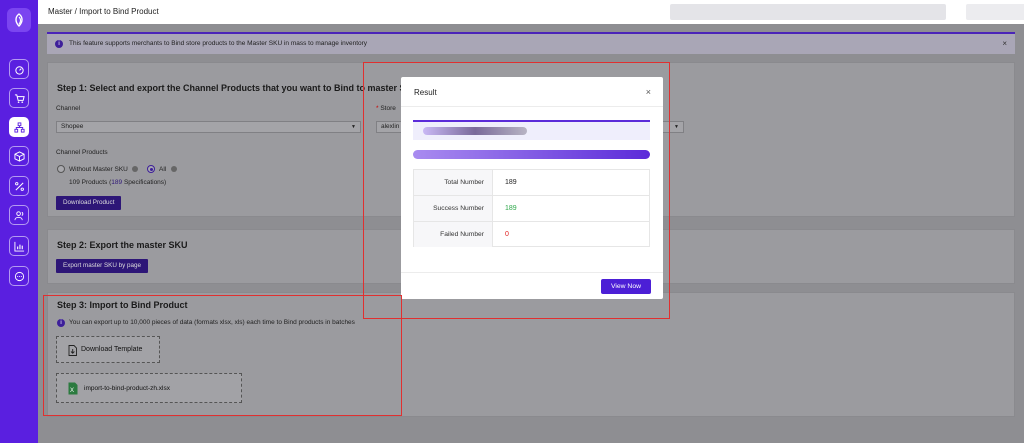 This screenshot has height=443, width=1024. I want to click on annotation-box, so click(222, 355).